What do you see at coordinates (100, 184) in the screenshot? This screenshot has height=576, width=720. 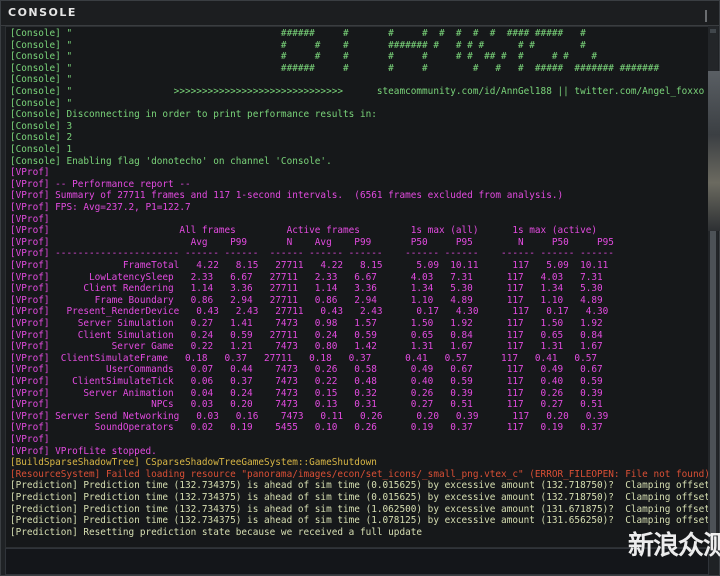 I see `log-line: [VProf] -- Performance report --` at bounding box center [100, 184].